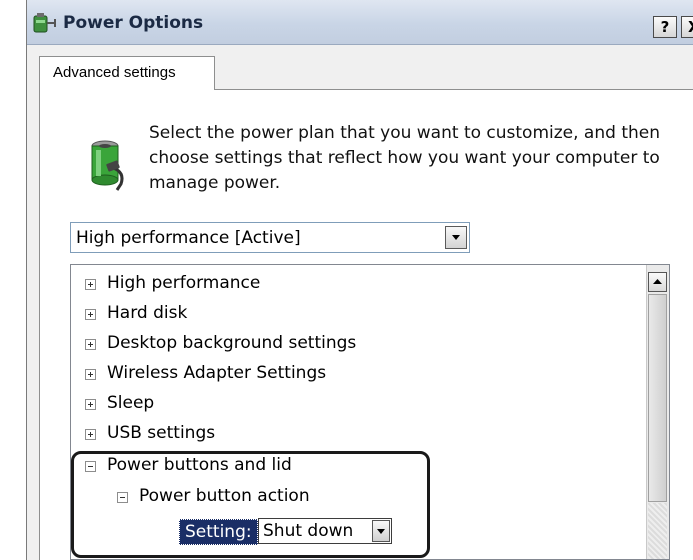  What do you see at coordinates (133, 23) in the screenshot?
I see `window-title: Power Options` at bounding box center [133, 23].